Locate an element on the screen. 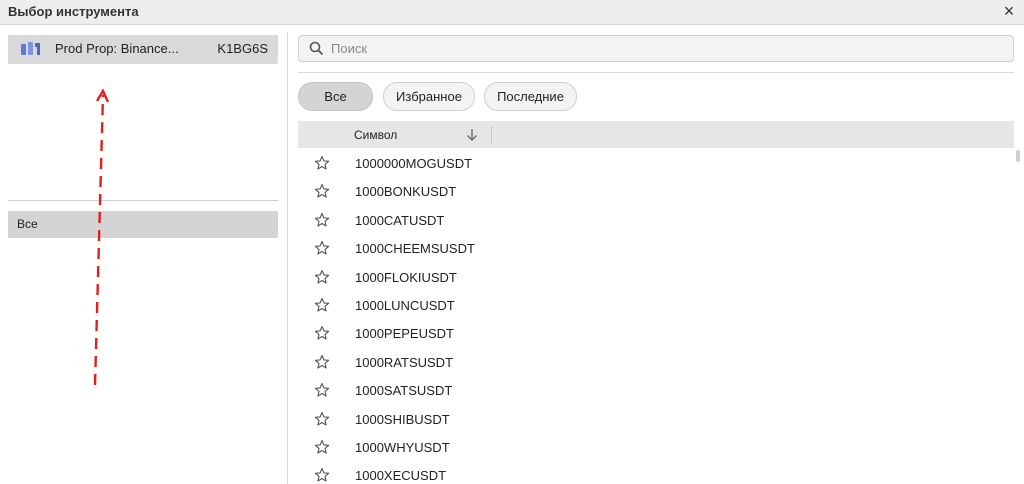  filter-recent-button: Последние is located at coordinates (530, 96).